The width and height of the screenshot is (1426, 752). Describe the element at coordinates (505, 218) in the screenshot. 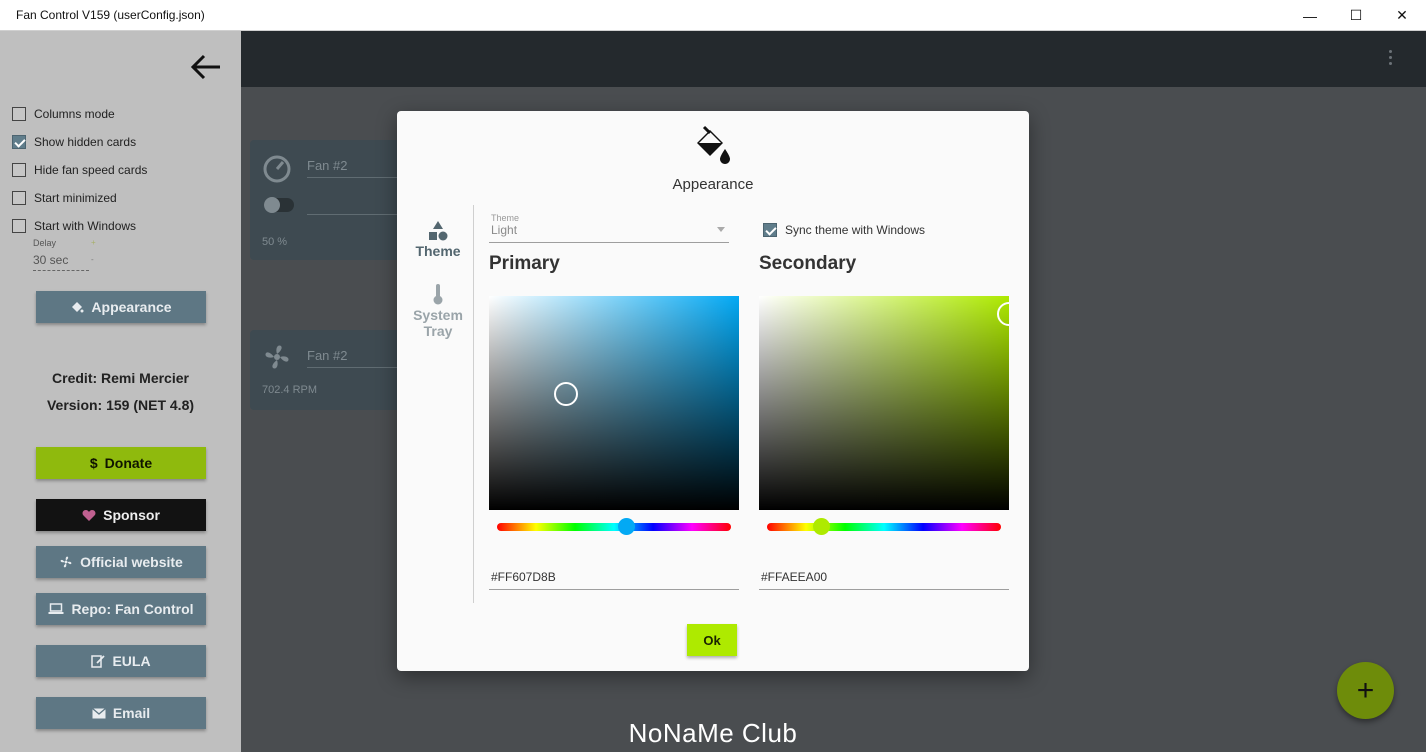

I see `theme-select-label: Theme` at that location.